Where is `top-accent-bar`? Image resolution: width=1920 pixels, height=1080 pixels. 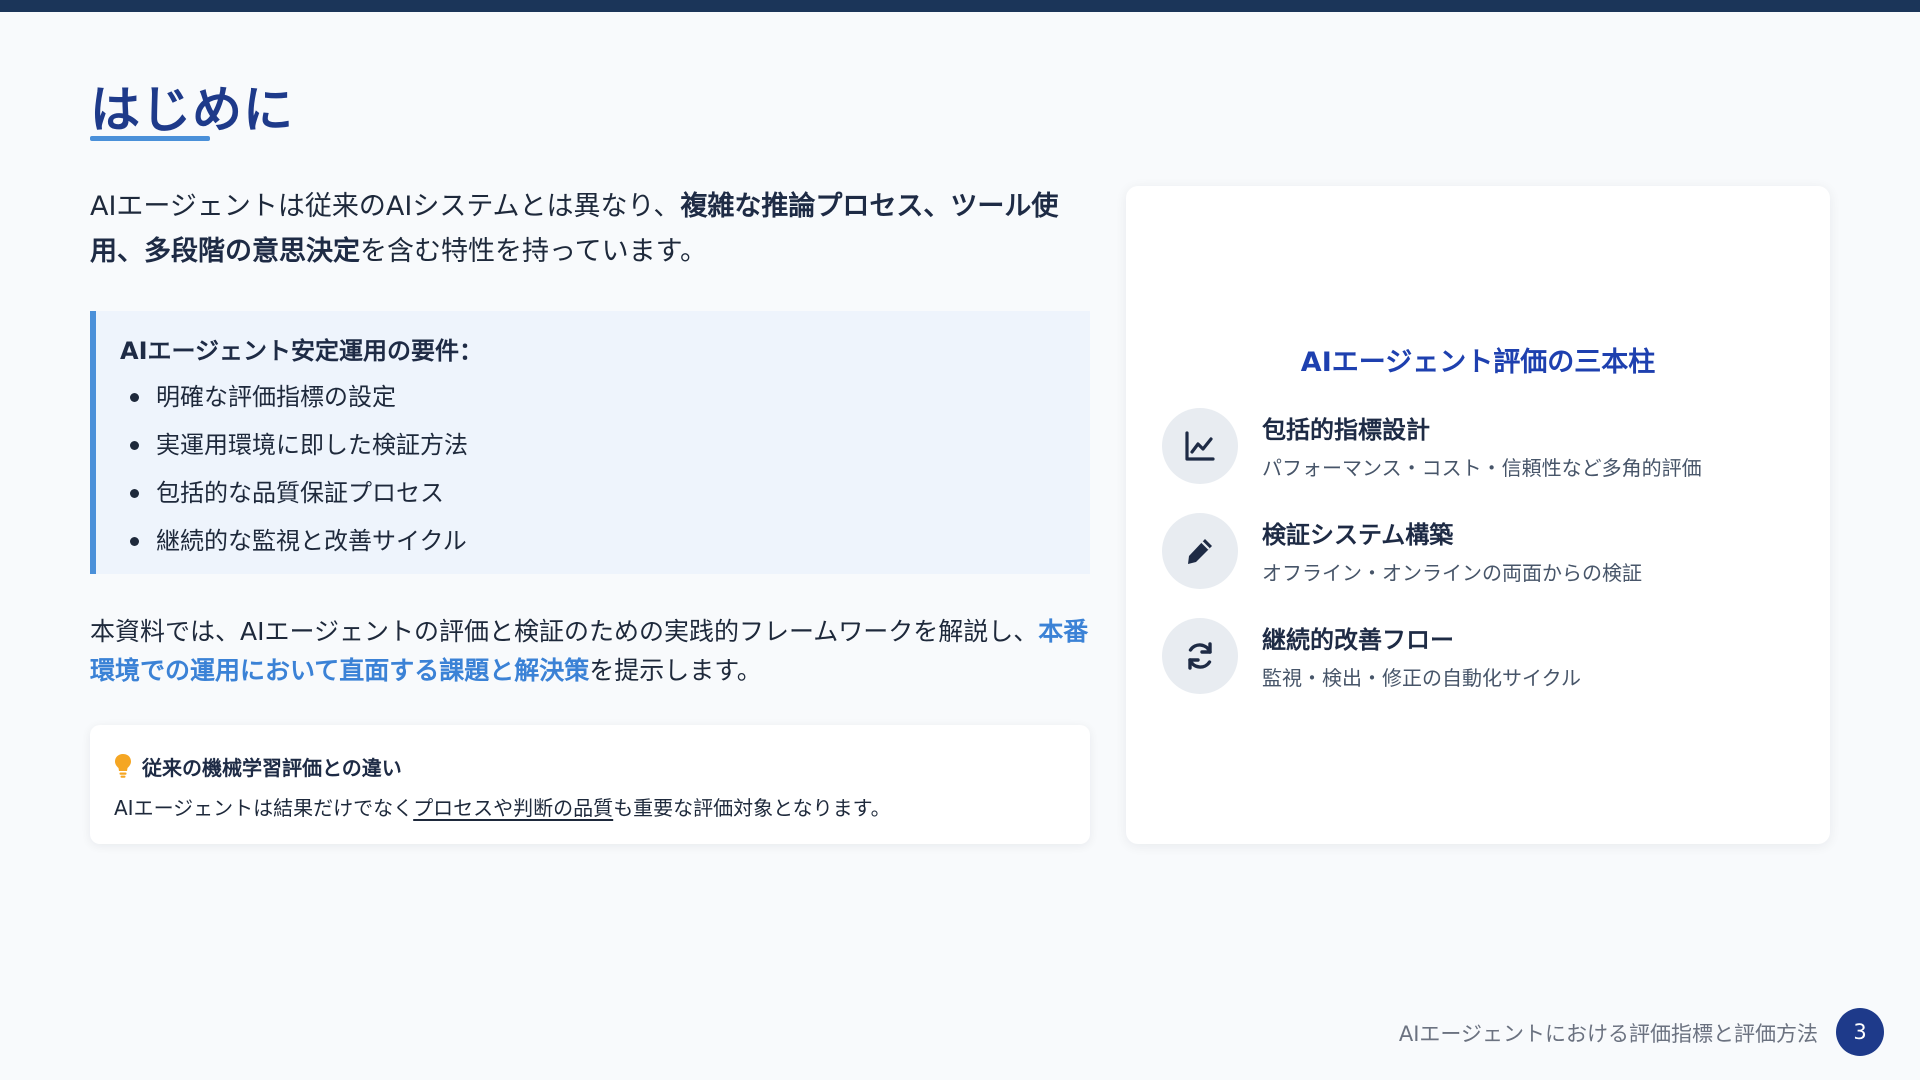 top-accent-bar is located at coordinates (960, 6).